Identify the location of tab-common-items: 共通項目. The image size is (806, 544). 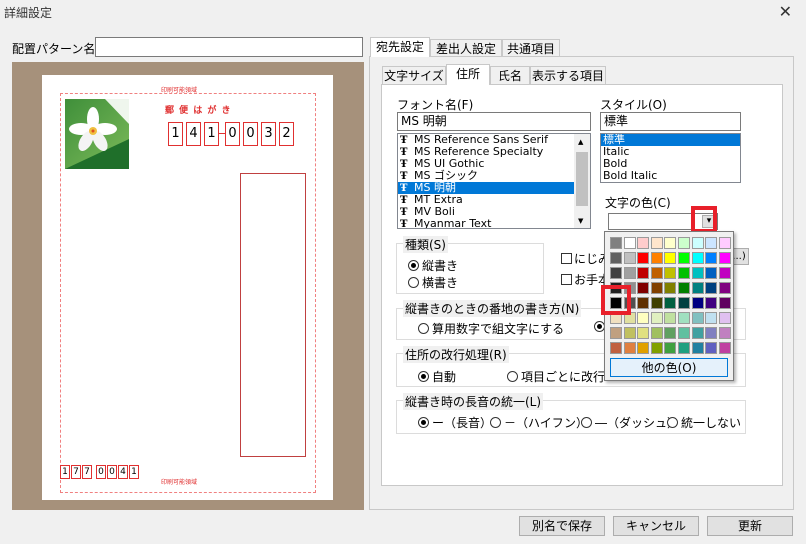
(531, 48).